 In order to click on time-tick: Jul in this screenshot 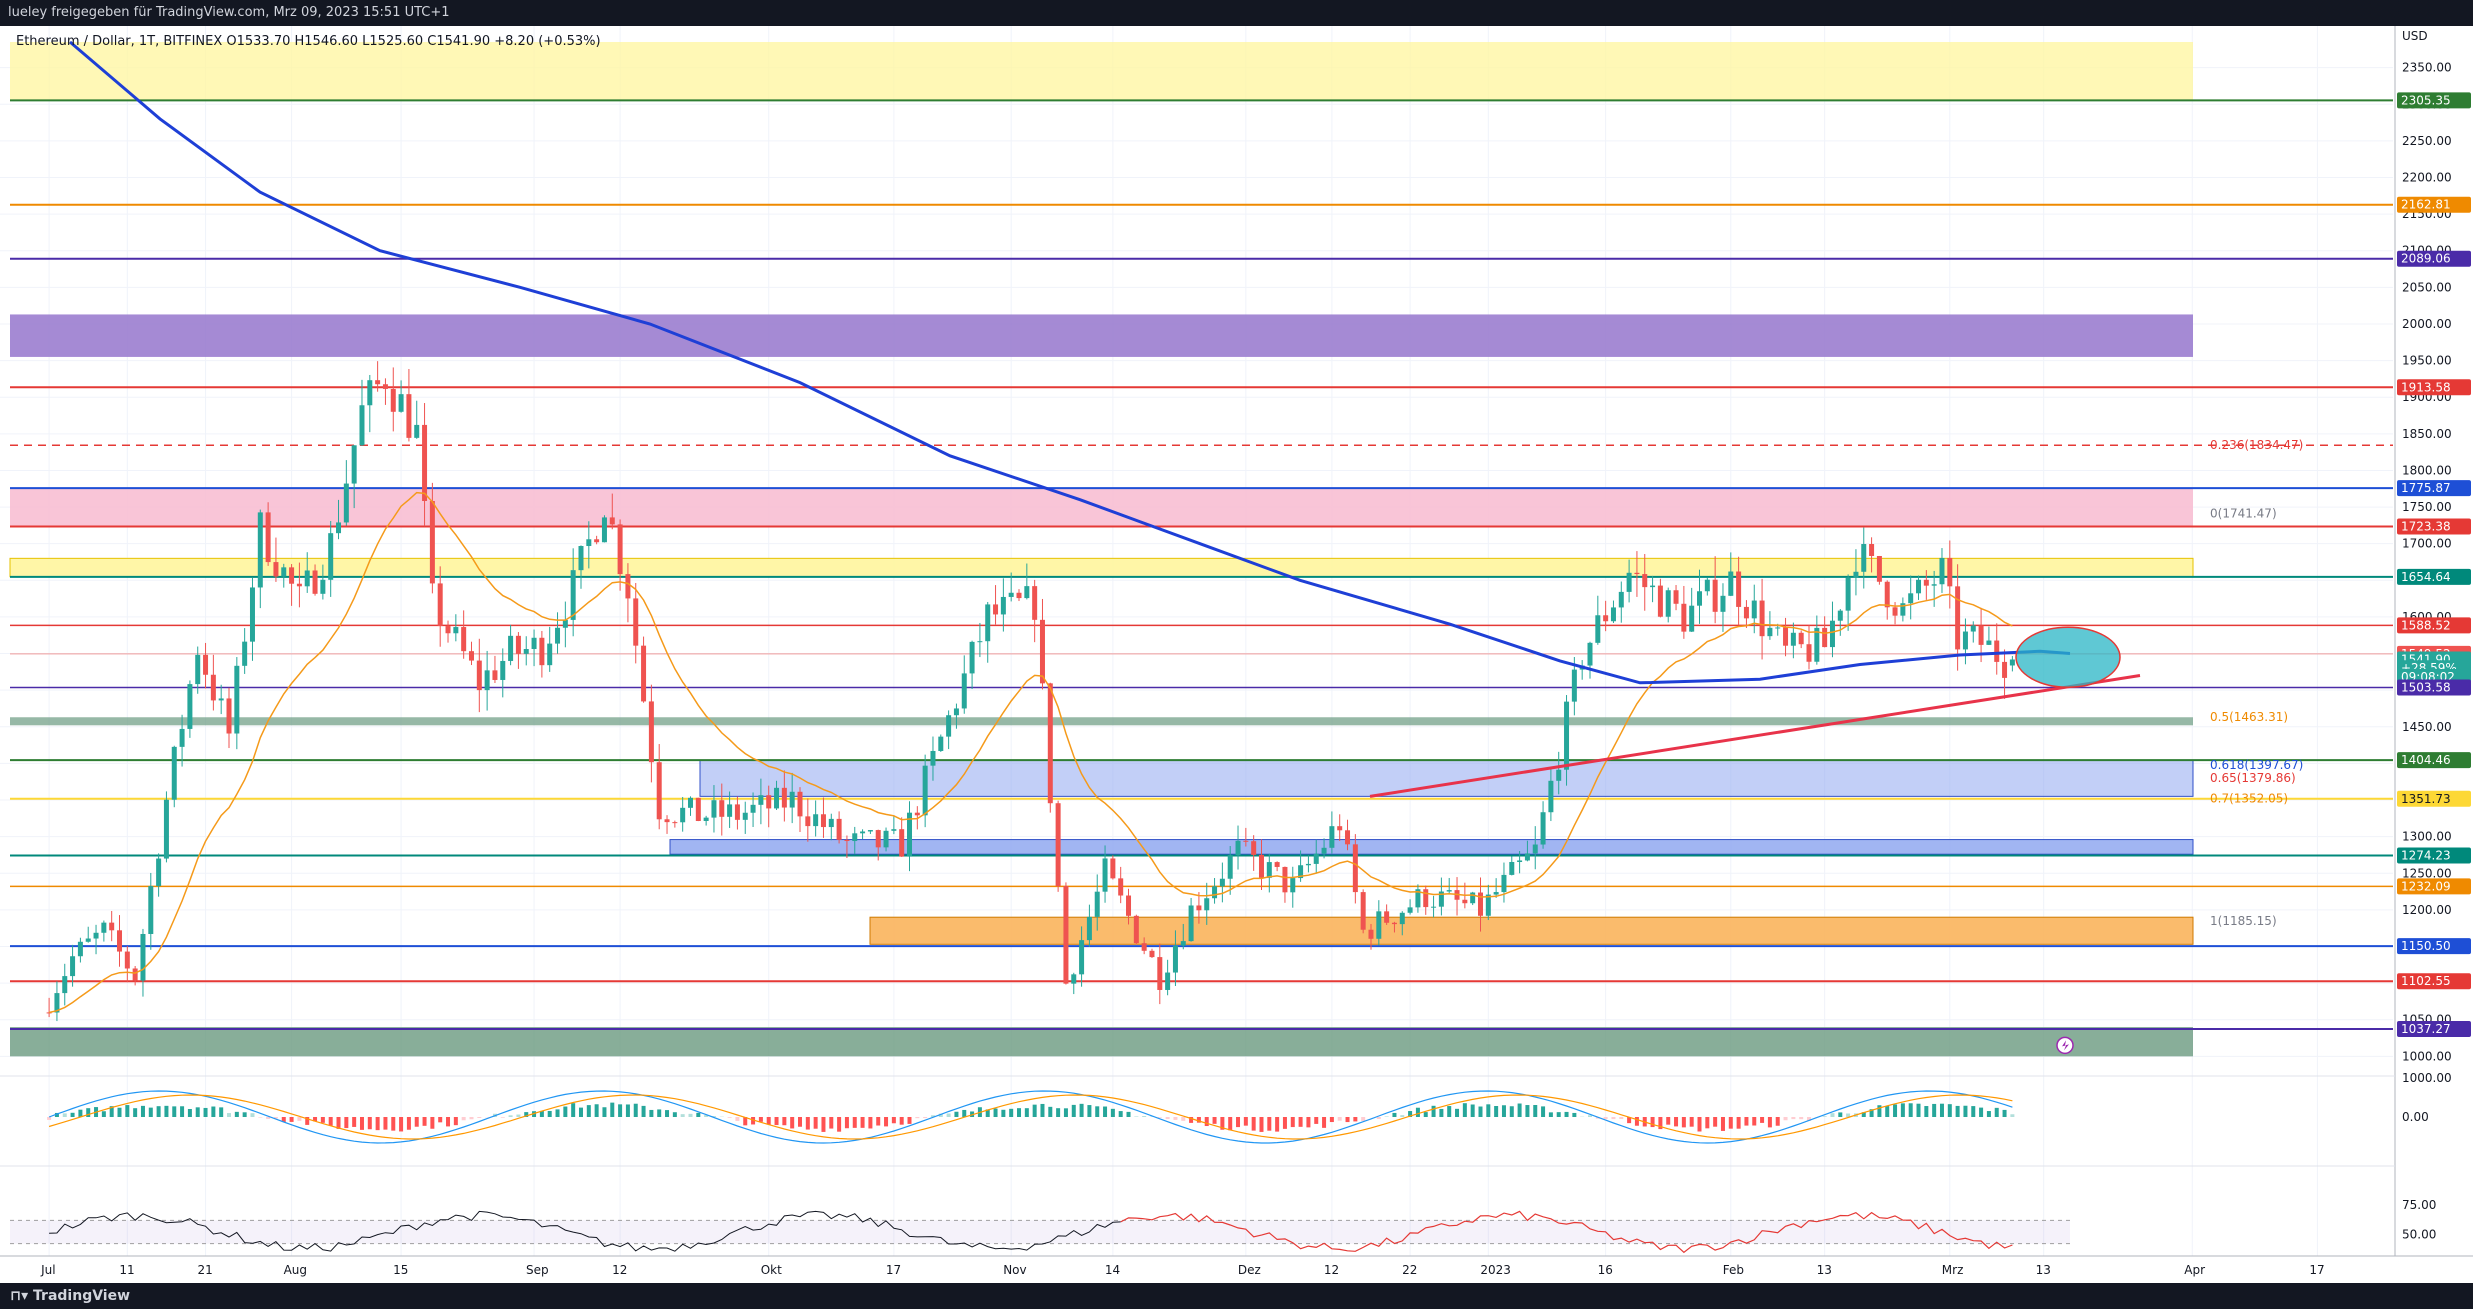, I will do `click(47, 1270)`.